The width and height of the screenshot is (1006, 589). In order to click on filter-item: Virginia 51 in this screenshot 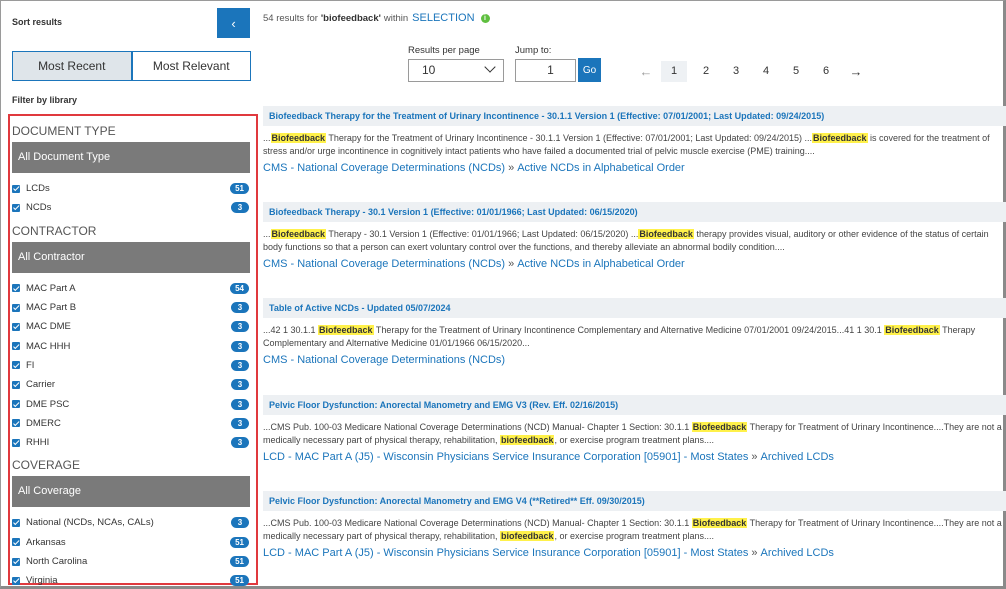, I will do `click(131, 580)`.